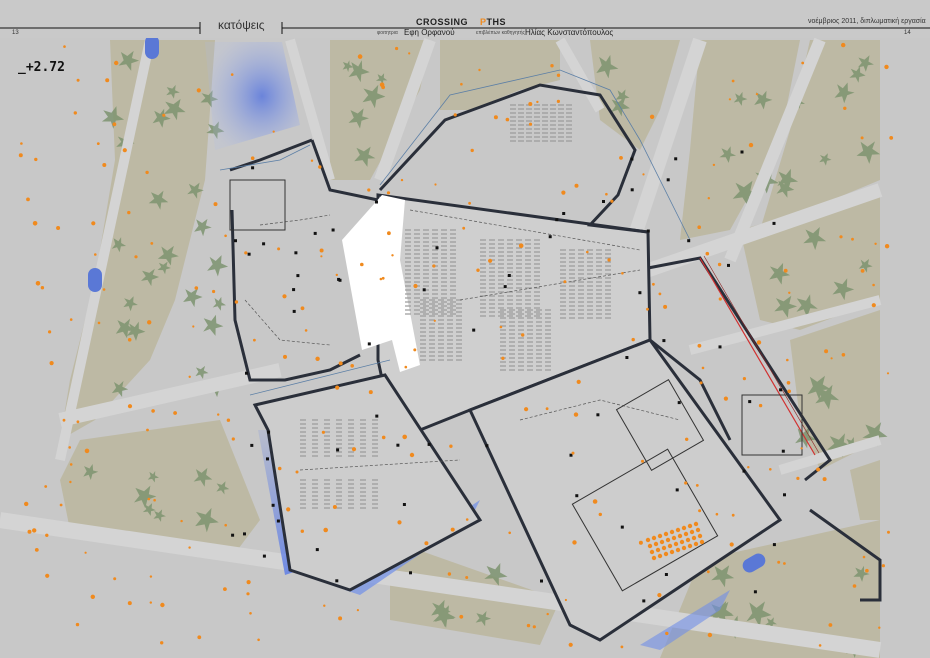  I want to click on page-number-right: 14, so click(907, 33).